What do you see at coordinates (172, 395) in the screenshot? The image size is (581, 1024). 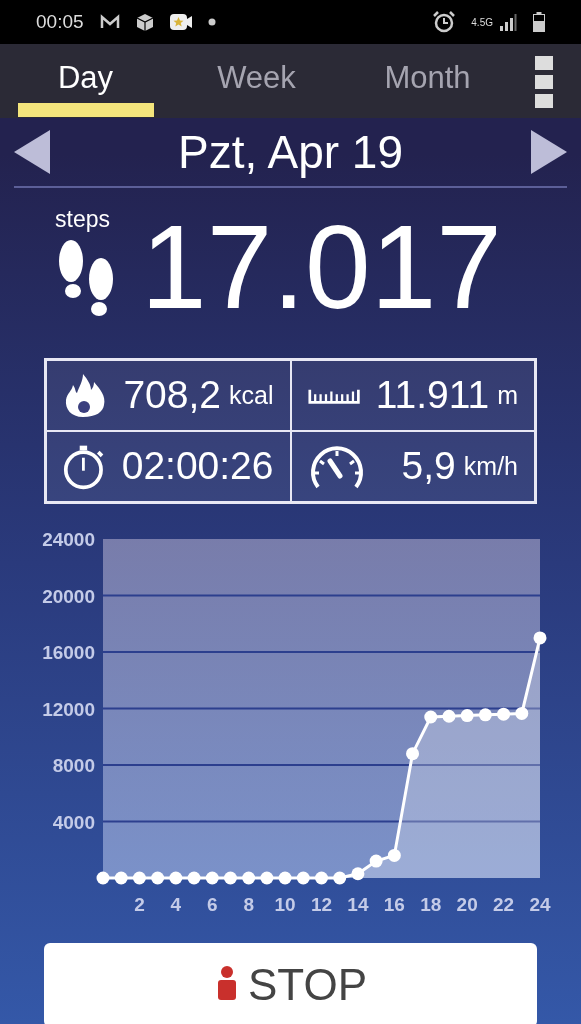 I see `stat-value: 708,2` at bounding box center [172, 395].